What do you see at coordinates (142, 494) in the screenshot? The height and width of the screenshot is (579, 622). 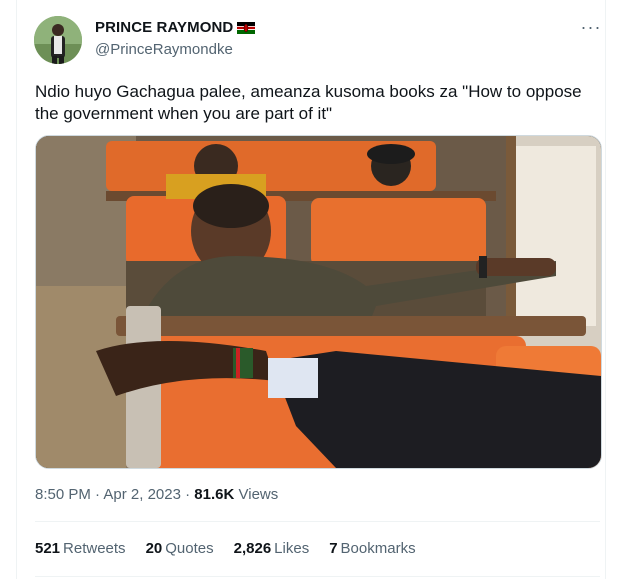 I see `tweet-date: Apr 2, 2023` at bounding box center [142, 494].